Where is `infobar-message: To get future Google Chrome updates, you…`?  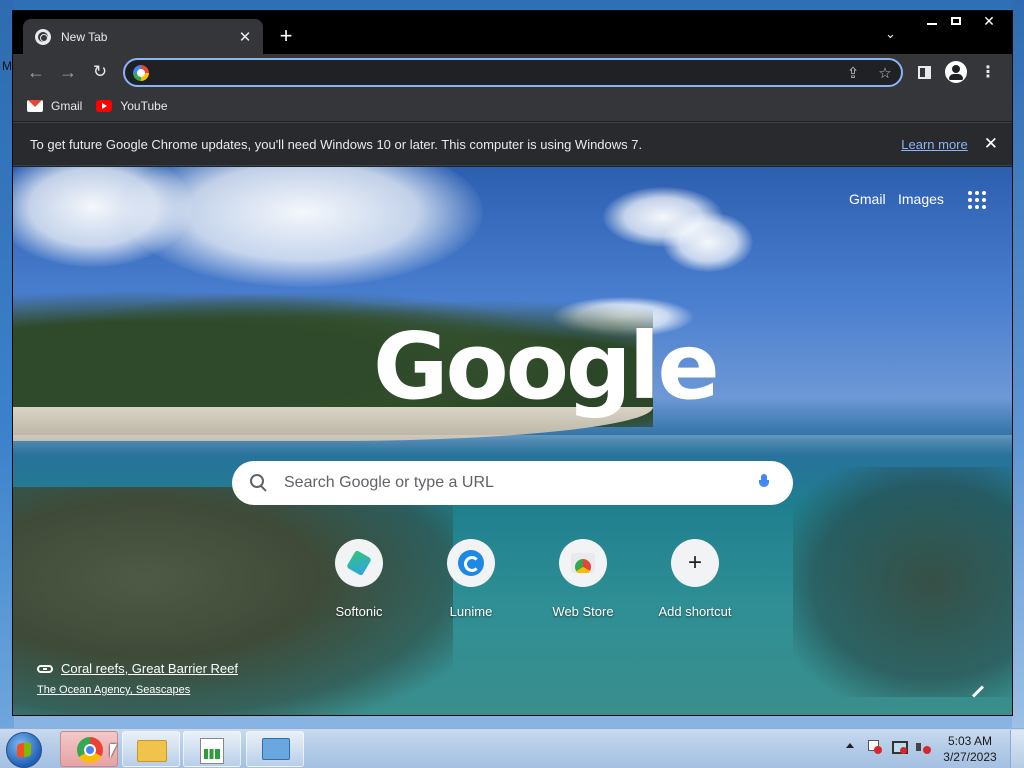 infobar-message: To get future Google Chrome updates, you… is located at coordinates (336, 144).